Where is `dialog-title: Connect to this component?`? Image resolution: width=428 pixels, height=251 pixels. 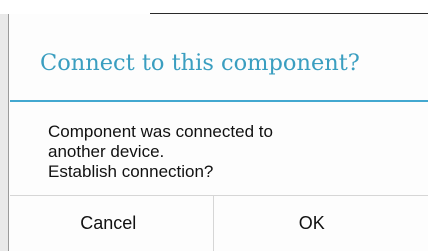 dialog-title: Connect to this component? is located at coordinates (200, 63).